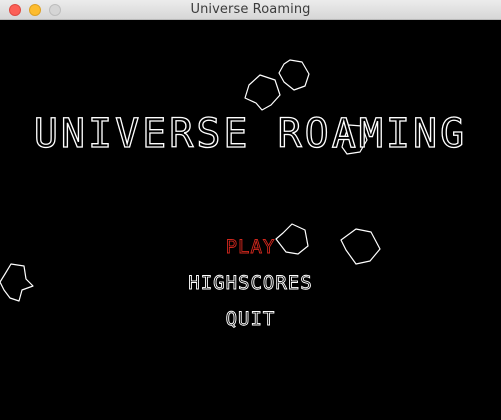 Image resolution: width=501 pixels, height=420 pixels. What do you see at coordinates (250, 247) in the screenshot?
I see `menu-play-button: PLAY` at bounding box center [250, 247].